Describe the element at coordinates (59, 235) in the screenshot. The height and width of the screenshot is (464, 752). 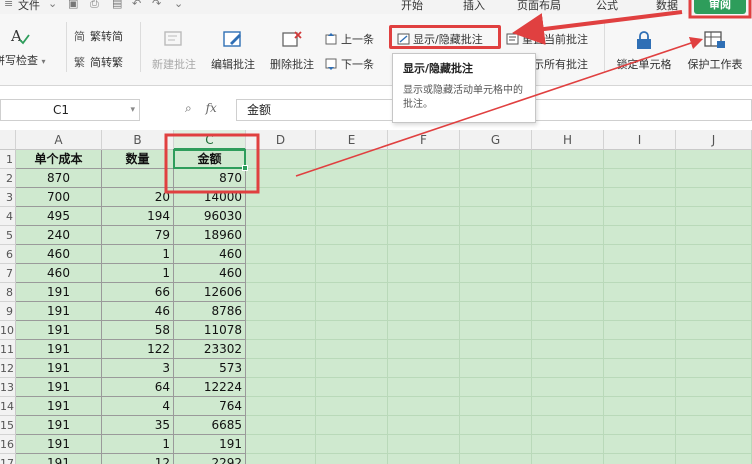
I see `data-cell: 240` at that location.